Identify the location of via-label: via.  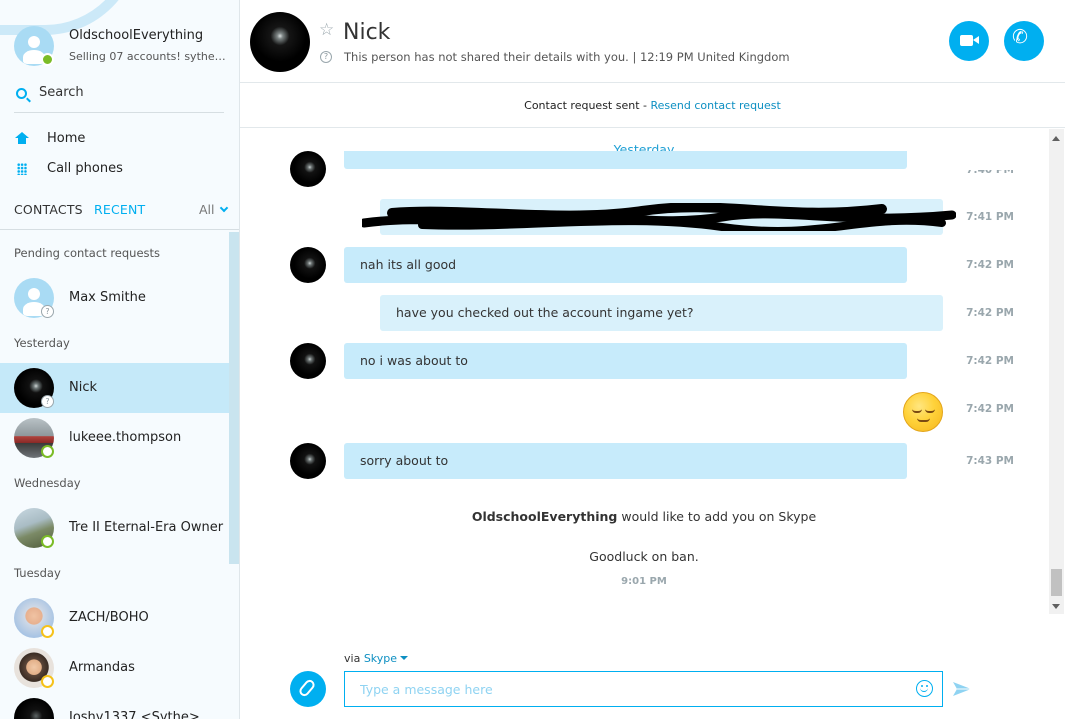
(354, 658).